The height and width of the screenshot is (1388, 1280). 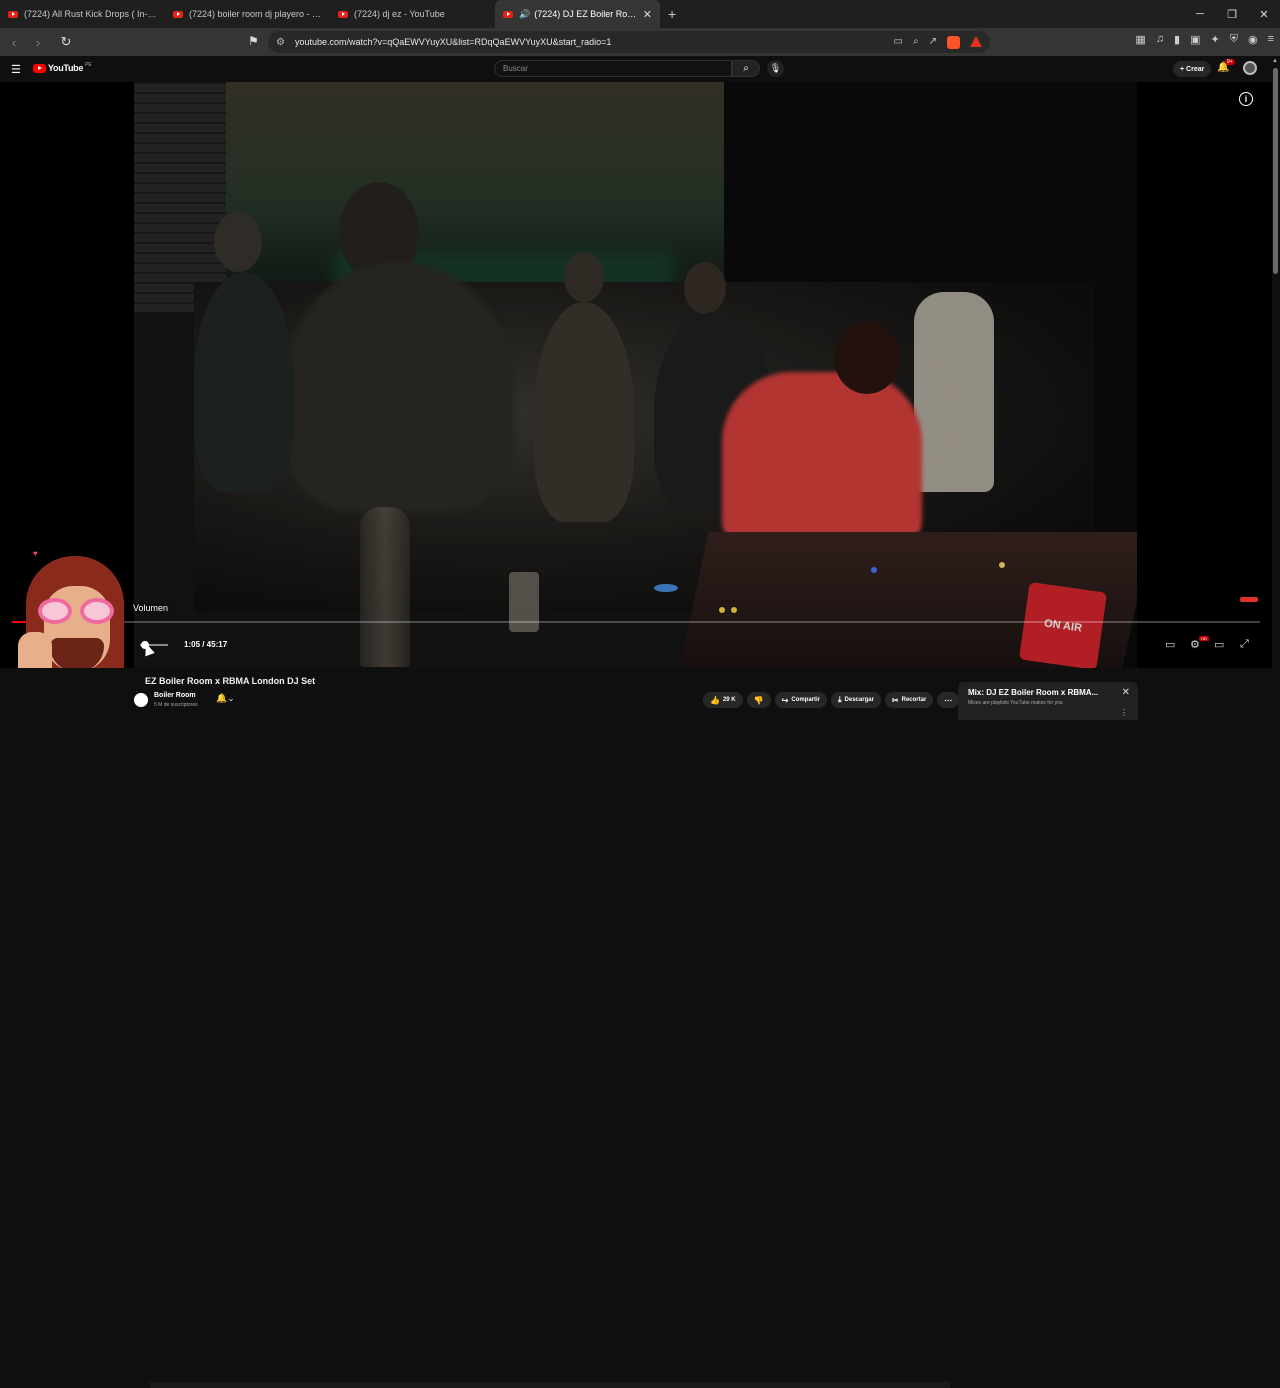 What do you see at coordinates (840, 699) in the screenshot?
I see `download-icon: ⤓` at bounding box center [840, 699].